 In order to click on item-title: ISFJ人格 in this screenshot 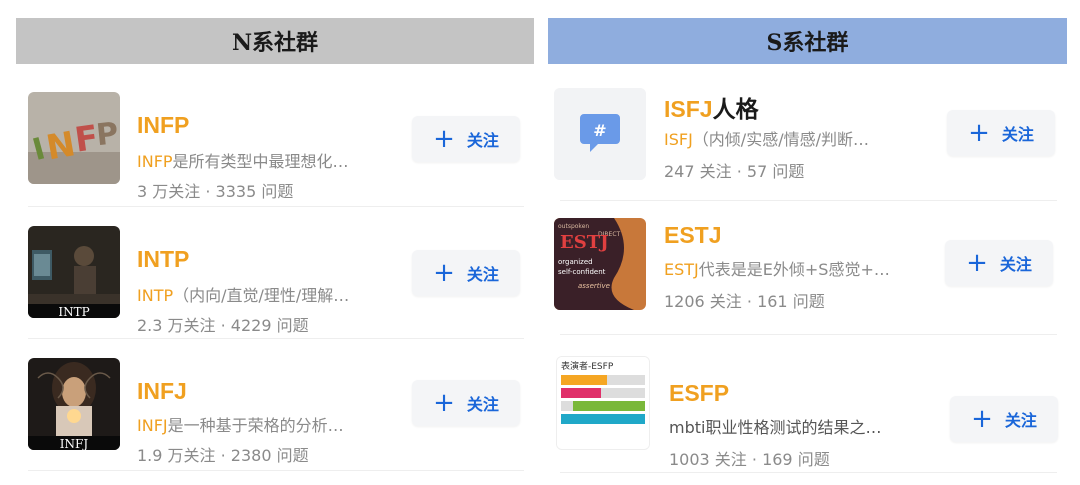, I will do `click(711, 107)`.